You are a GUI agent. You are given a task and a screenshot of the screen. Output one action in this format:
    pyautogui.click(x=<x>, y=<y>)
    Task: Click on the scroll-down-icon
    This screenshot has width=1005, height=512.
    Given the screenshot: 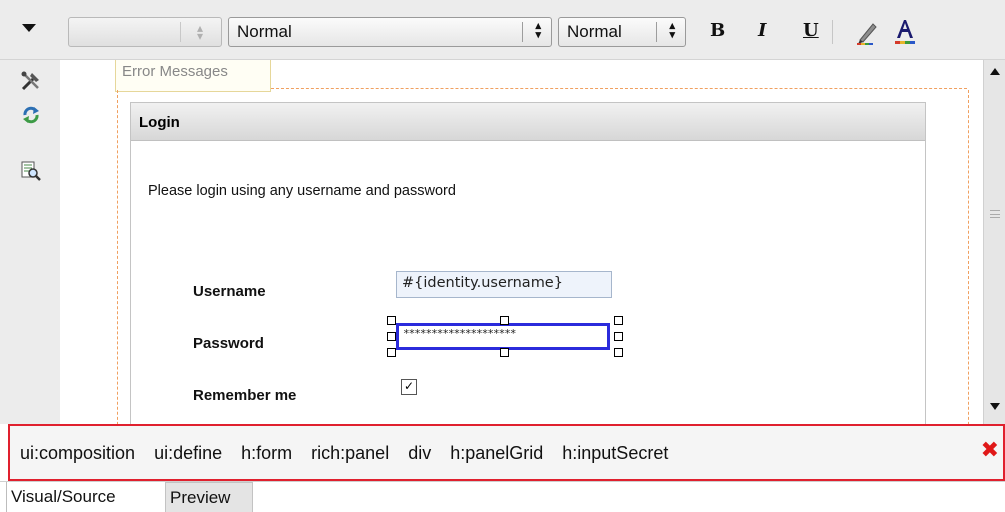 What is the action you would take?
    pyautogui.click(x=995, y=406)
    